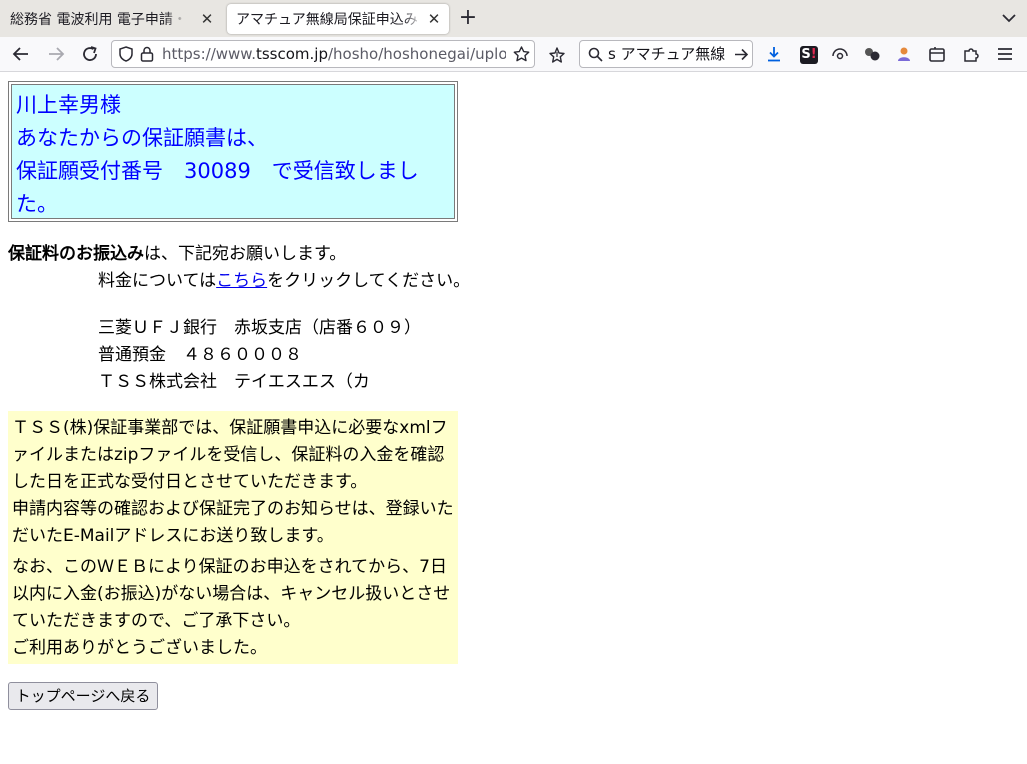 The image size is (1027, 764). What do you see at coordinates (284, 281) in the screenshot?
I see `fee-instruction: 料金についてはこちらをクリックしてください。` at bounding box center [284, 281].